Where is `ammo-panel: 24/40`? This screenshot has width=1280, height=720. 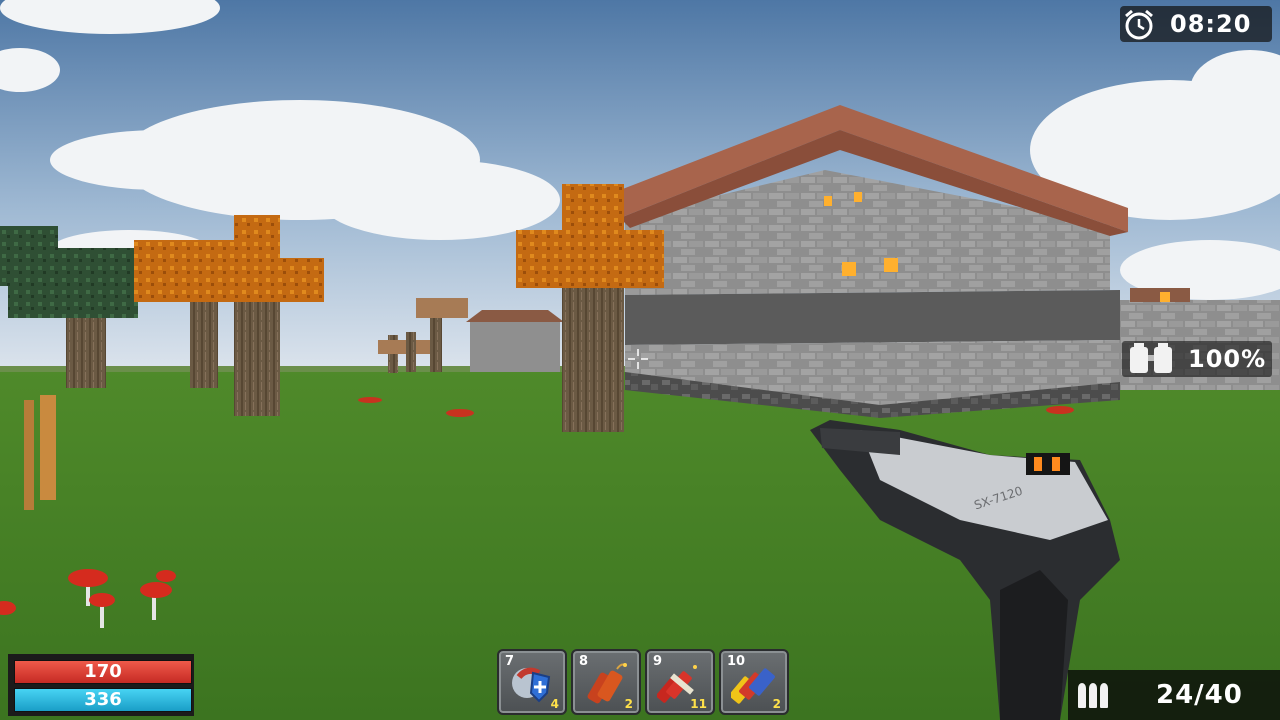
ammo-panel: 24/40 is located at coordinates (1174, 695).